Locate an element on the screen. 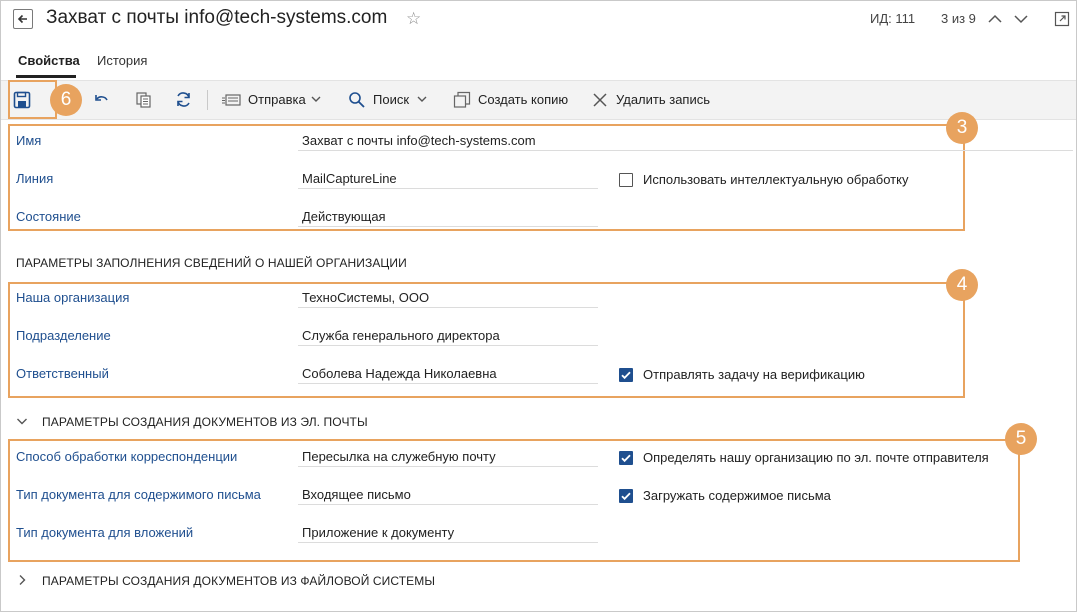  callout-badge-4: 4 is located at coordinates (962, 285).